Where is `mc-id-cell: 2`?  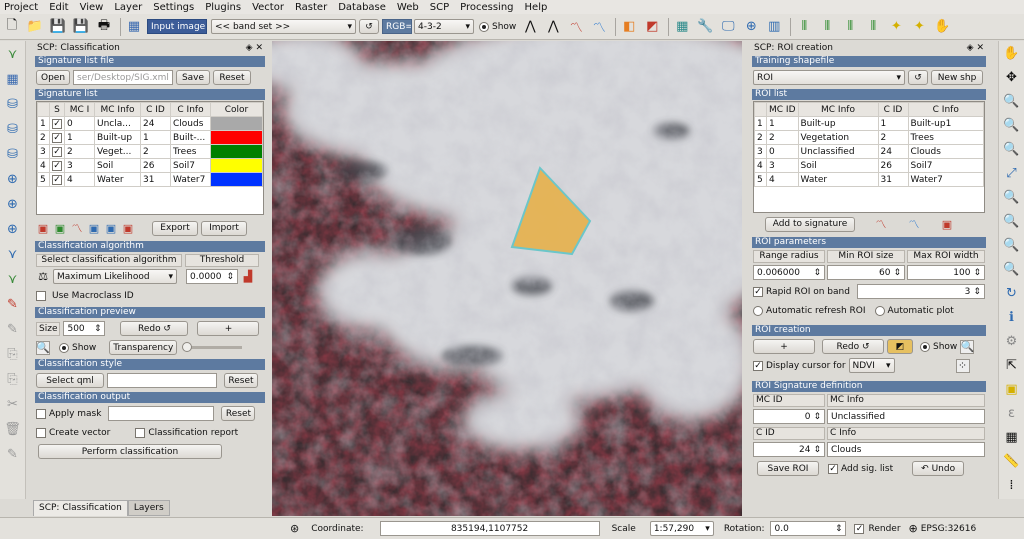
mc-id-cell: 2 is located at coordinates (79, 151).